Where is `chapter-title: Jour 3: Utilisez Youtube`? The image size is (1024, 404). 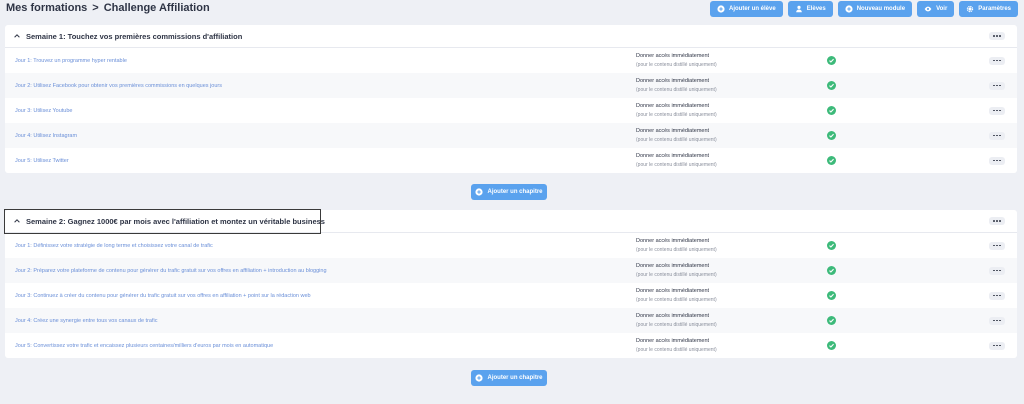 chapter-title: Jour 3: Utilisez Youtube is located at coordinates (43, 111).